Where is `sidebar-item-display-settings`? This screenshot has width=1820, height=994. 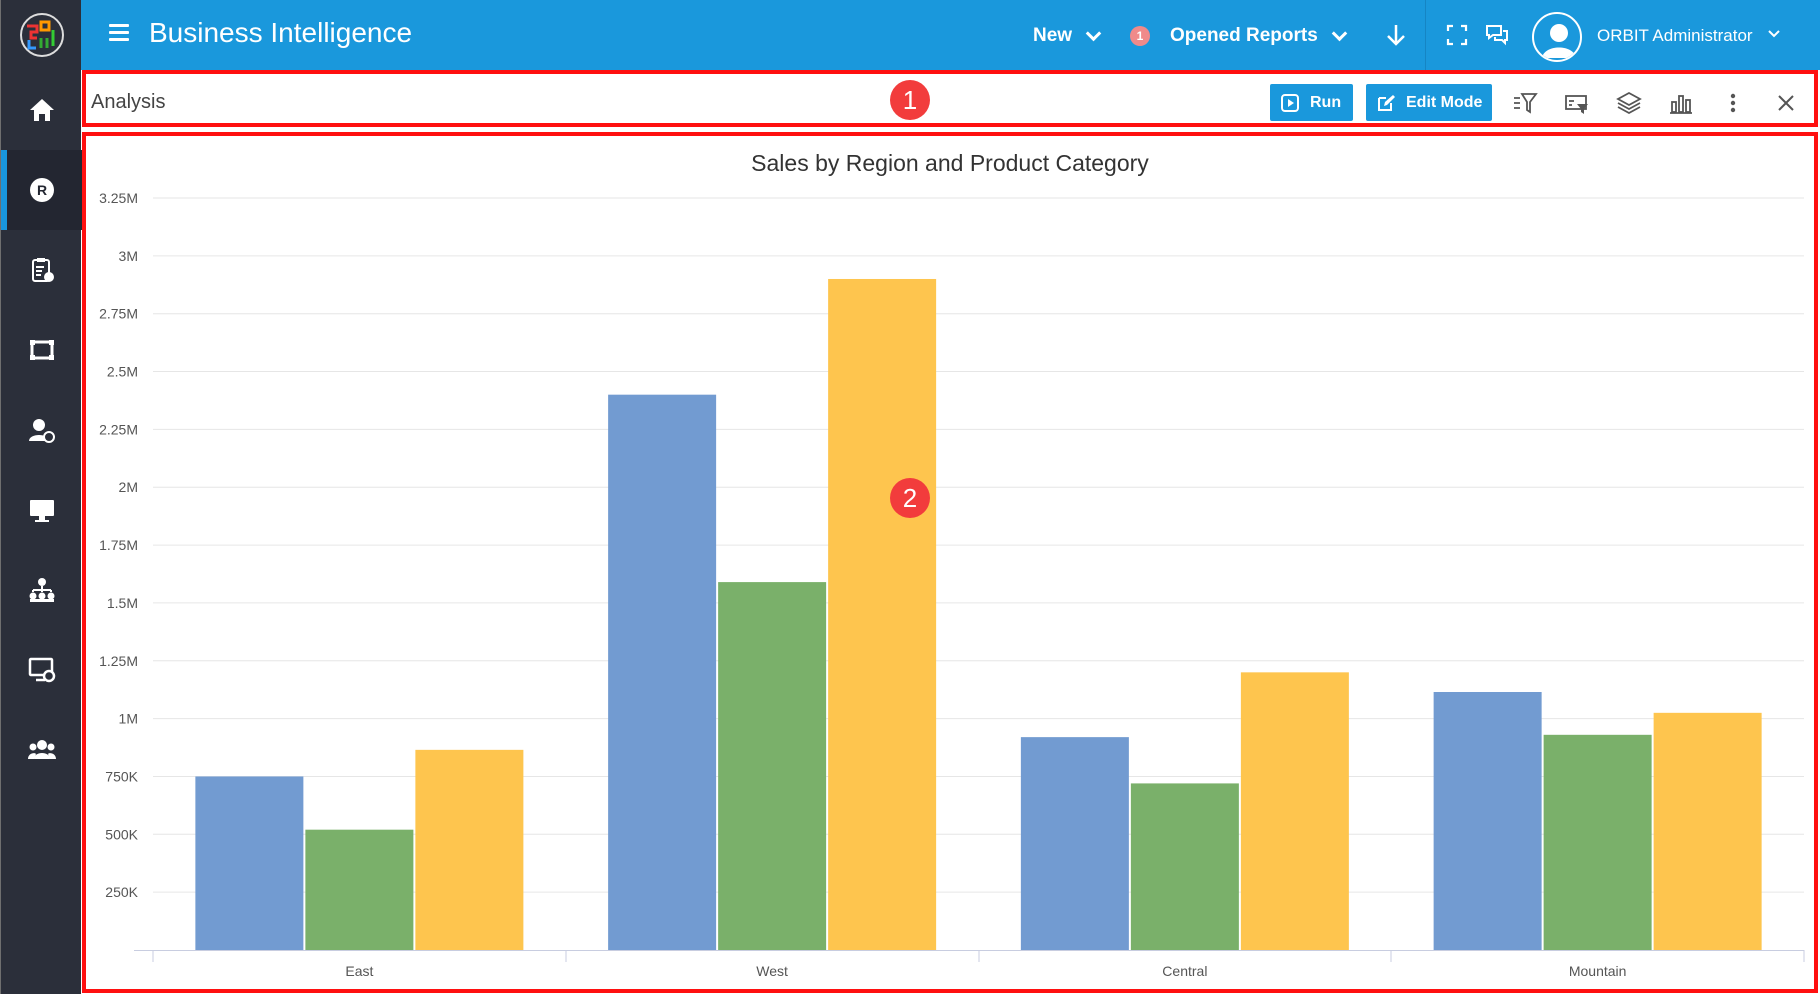 sidebar-item-display-settings is located at coordinates (41, 670).